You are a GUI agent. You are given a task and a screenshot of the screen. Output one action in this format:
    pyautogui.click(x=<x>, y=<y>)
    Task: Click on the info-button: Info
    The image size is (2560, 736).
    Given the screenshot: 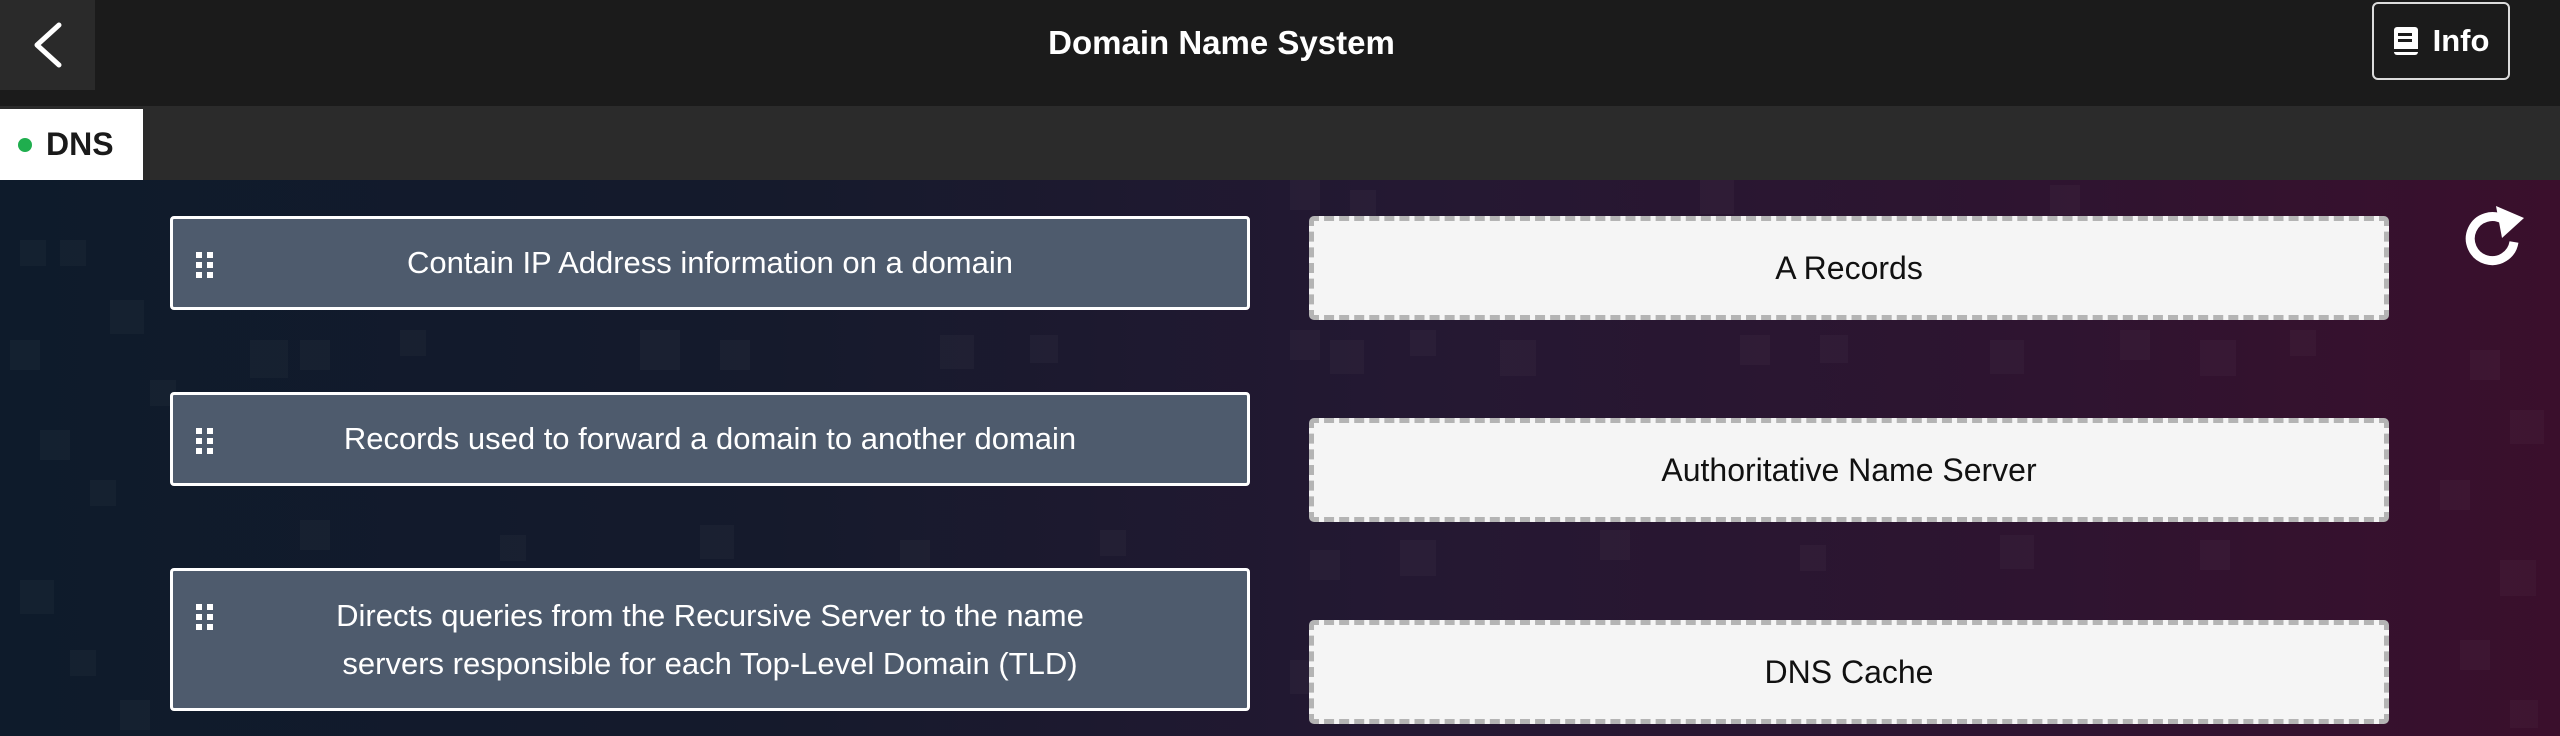 What is the action you would take?
    pyautogui.click(x=2441, y=41)
    